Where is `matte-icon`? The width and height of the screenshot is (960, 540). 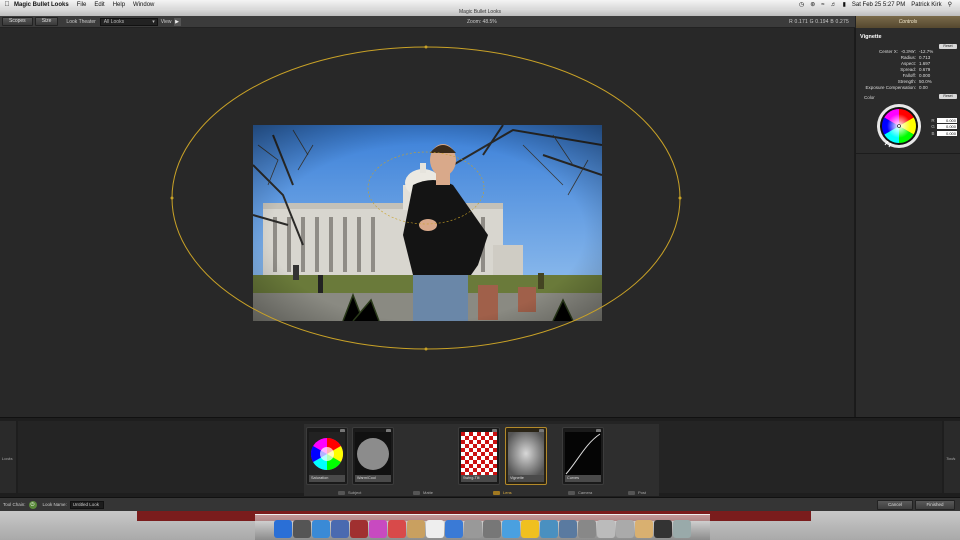 matte-icon is located at coordinates (416, 492).